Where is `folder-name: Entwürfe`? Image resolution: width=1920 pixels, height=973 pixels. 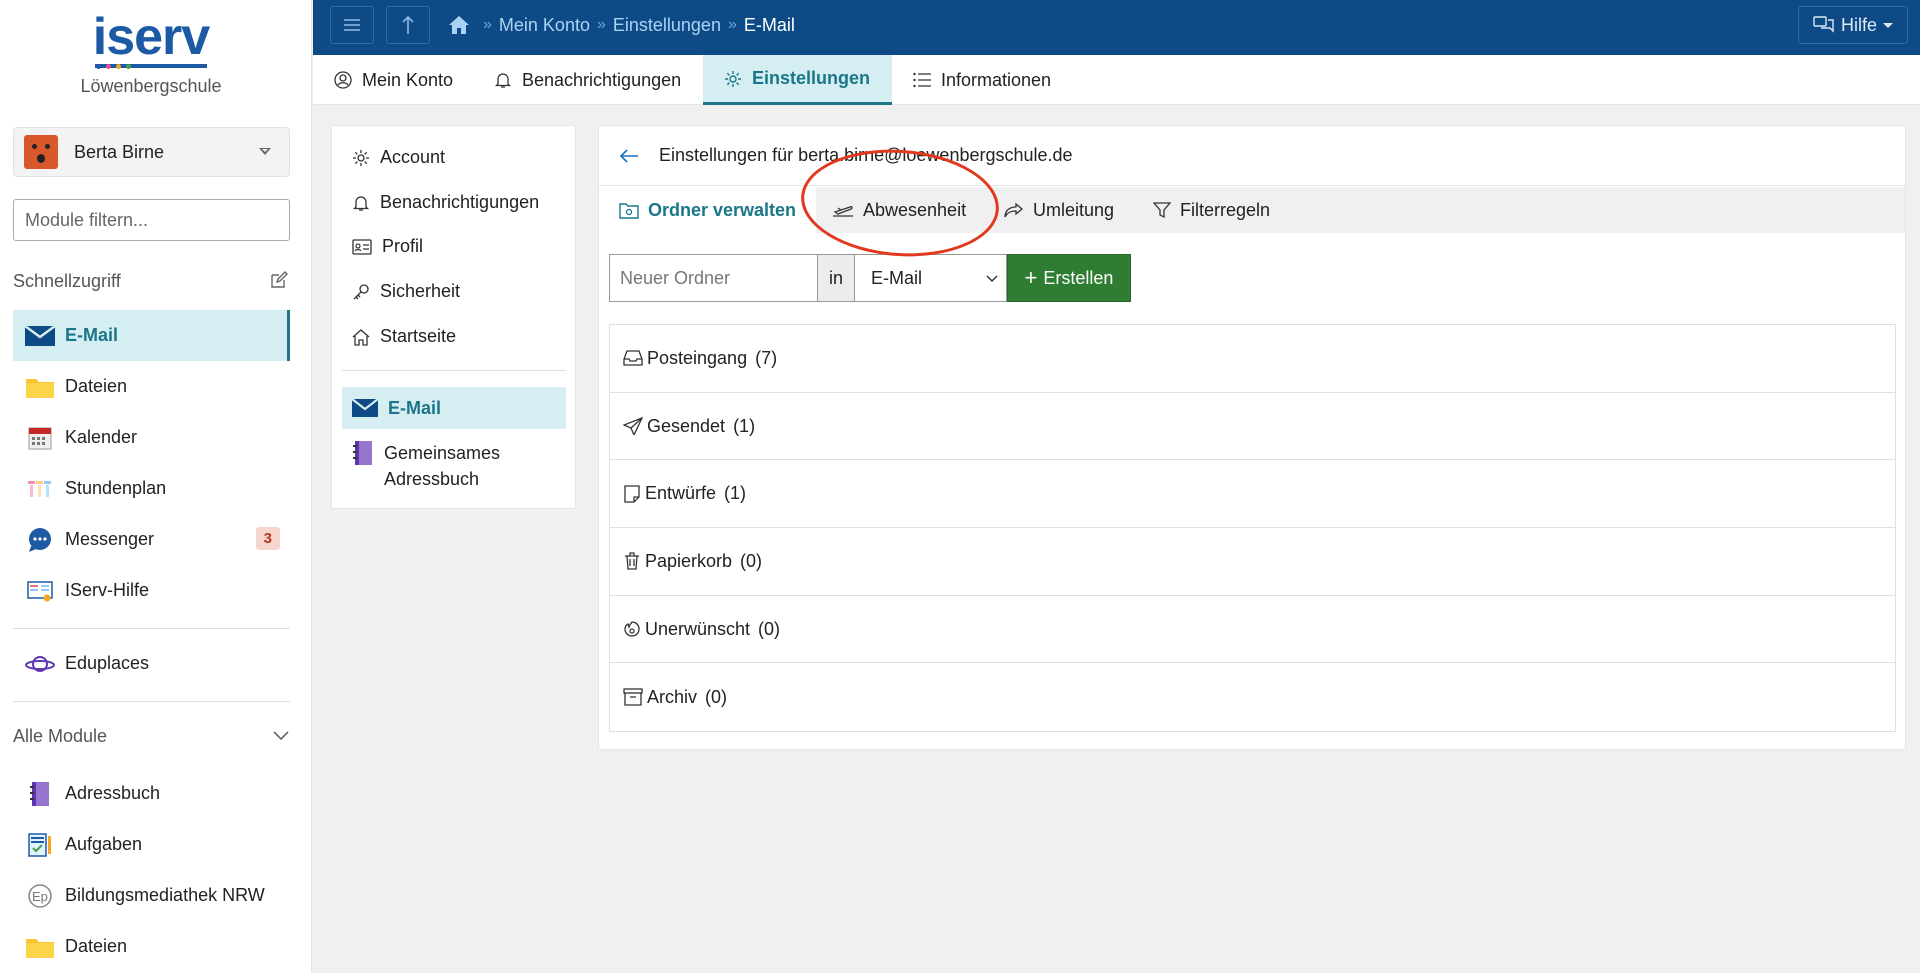 folder-name: Entwürfe is located at coordinates (681, 493).